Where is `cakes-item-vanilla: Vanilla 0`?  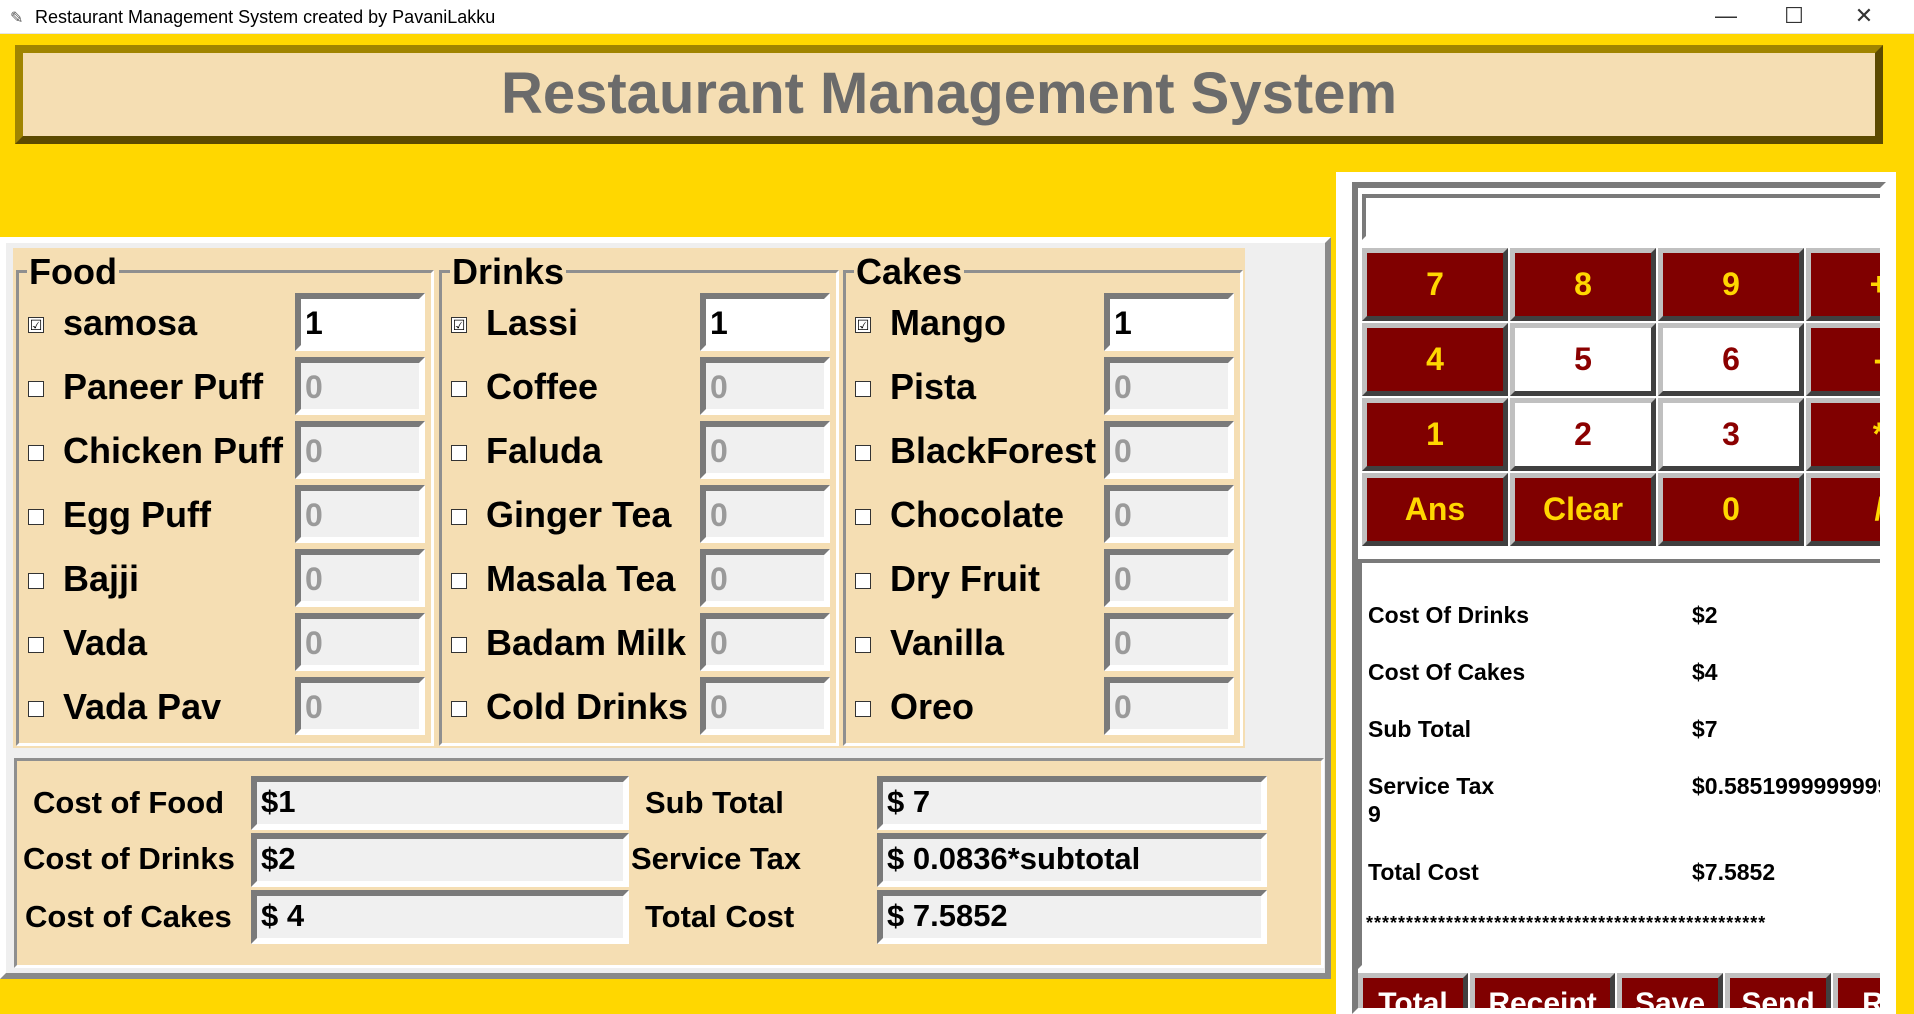
cakes-item-vanilla: Vanilla 0 is located at coordinates (1043, 643).